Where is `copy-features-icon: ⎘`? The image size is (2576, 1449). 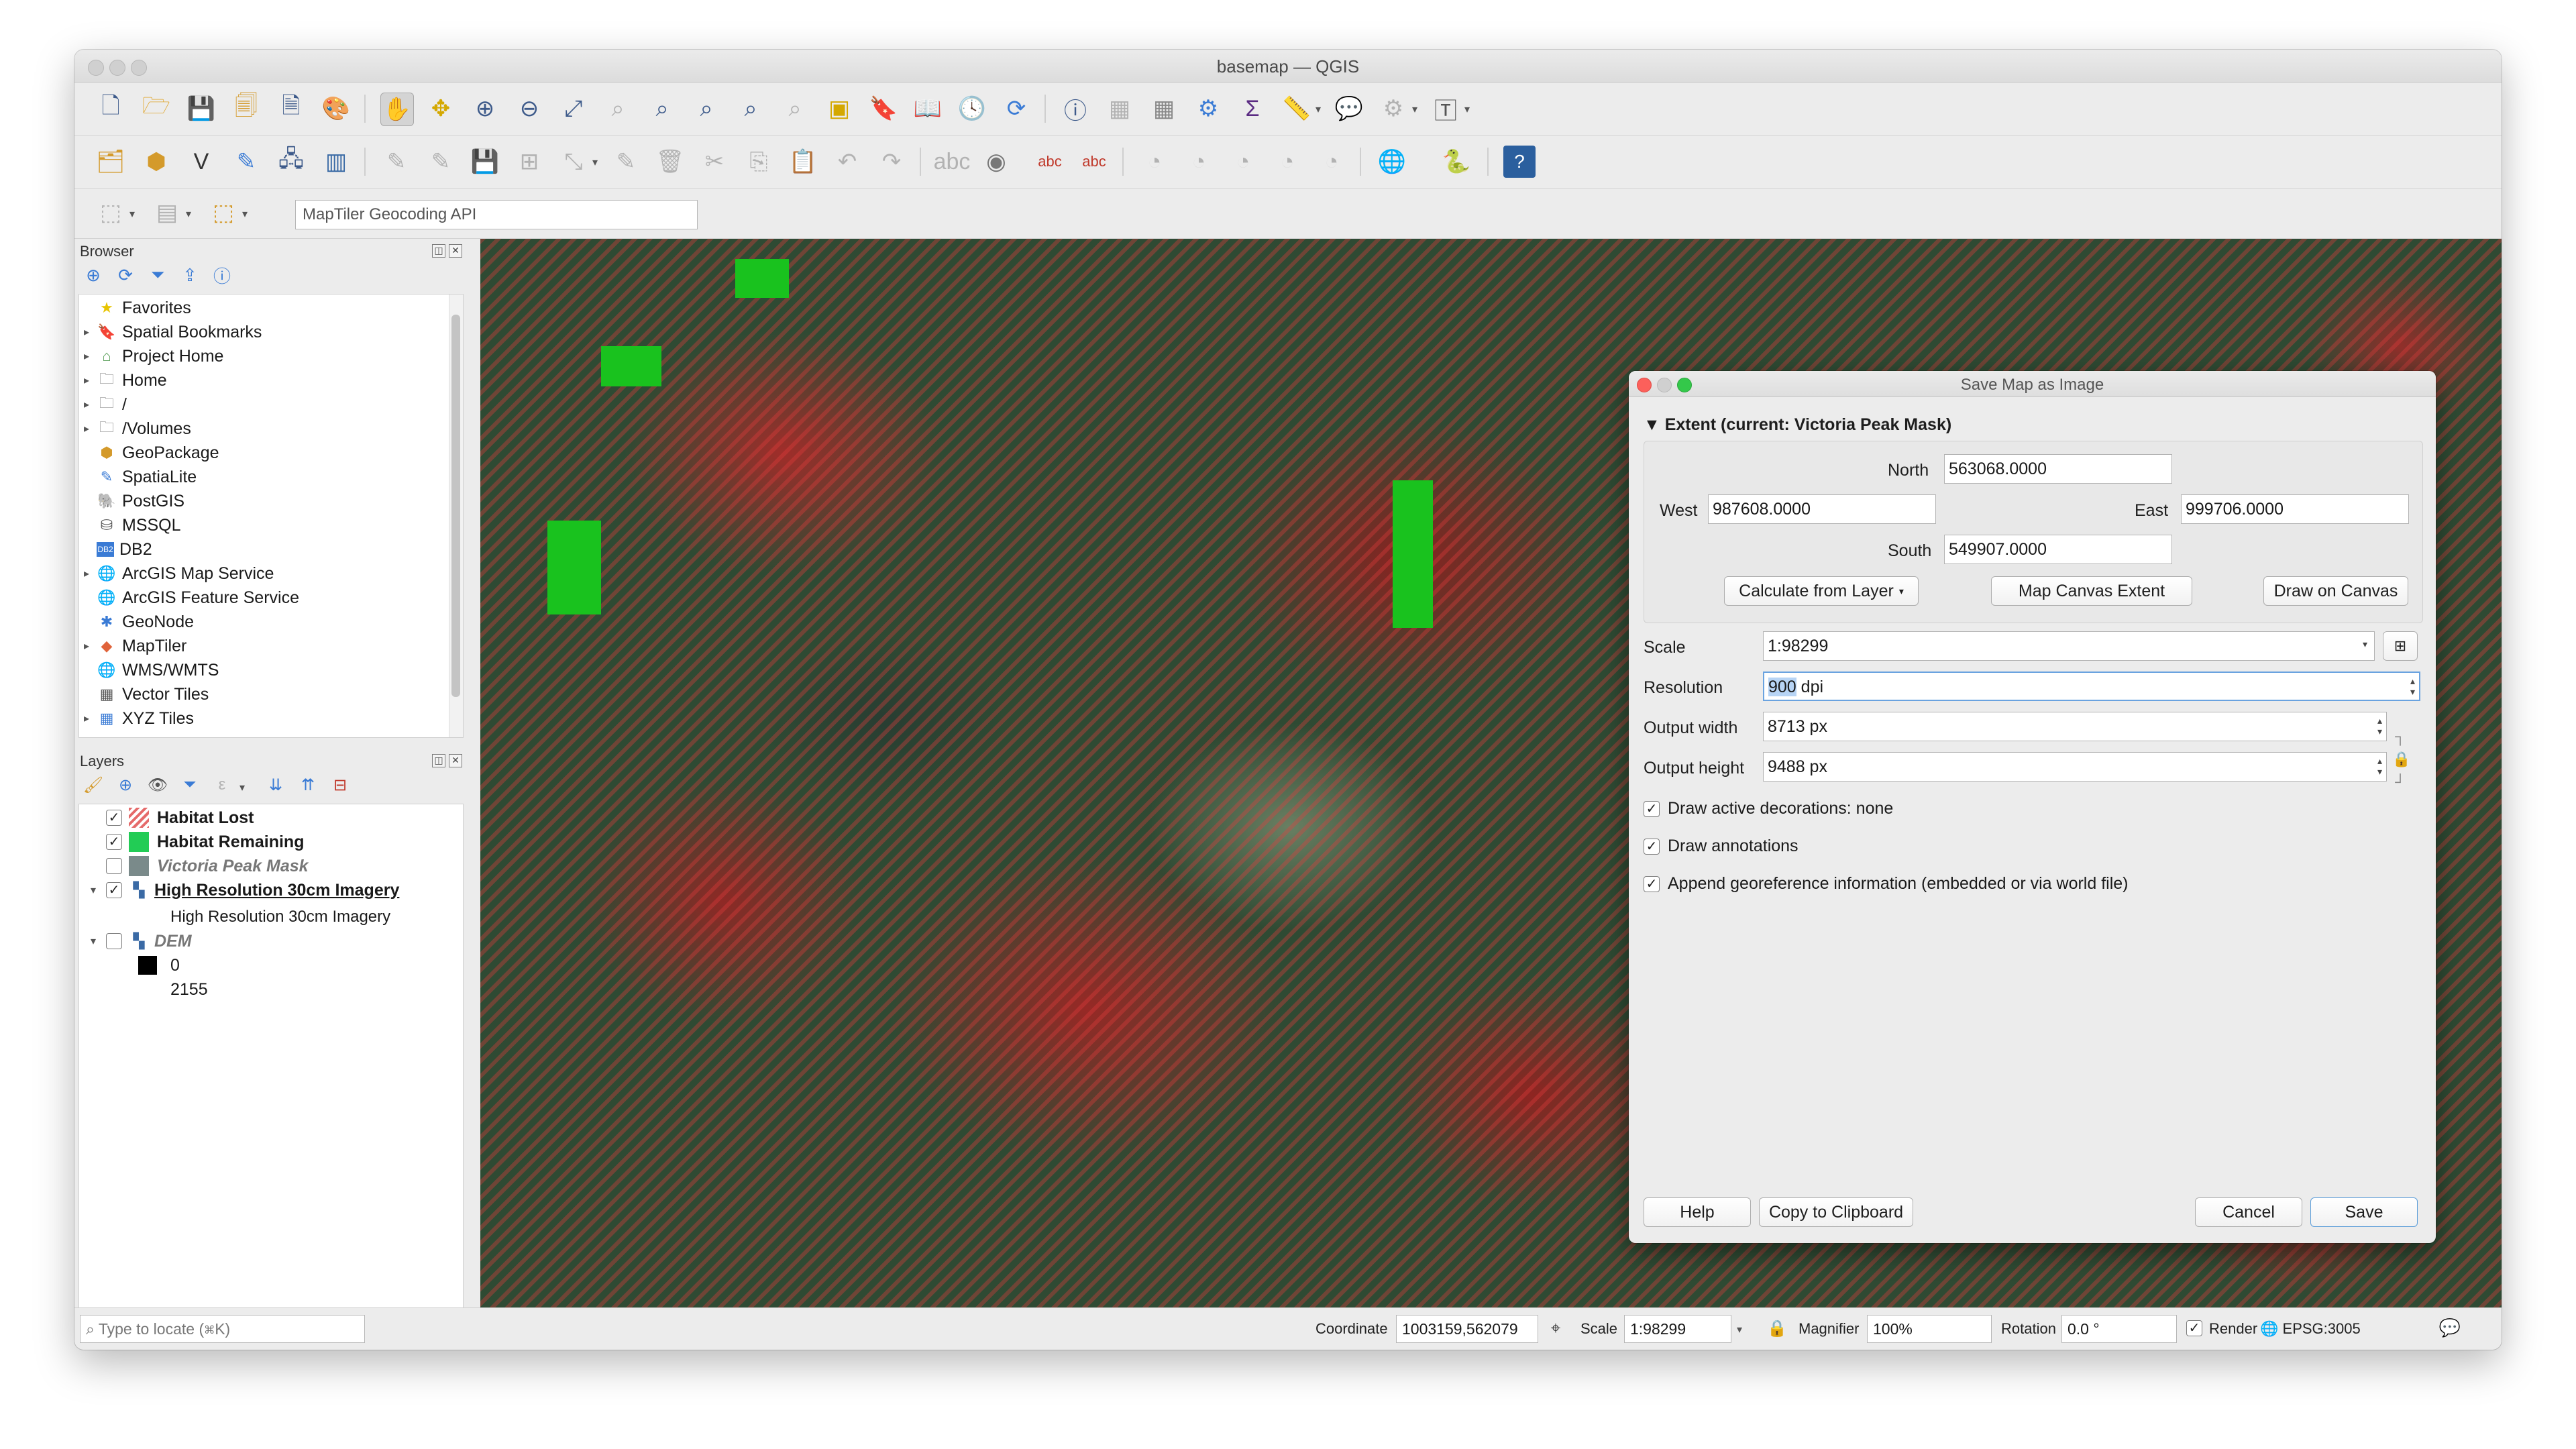 copy-features-icon: ⎘ is located at coordinates (759, 162).